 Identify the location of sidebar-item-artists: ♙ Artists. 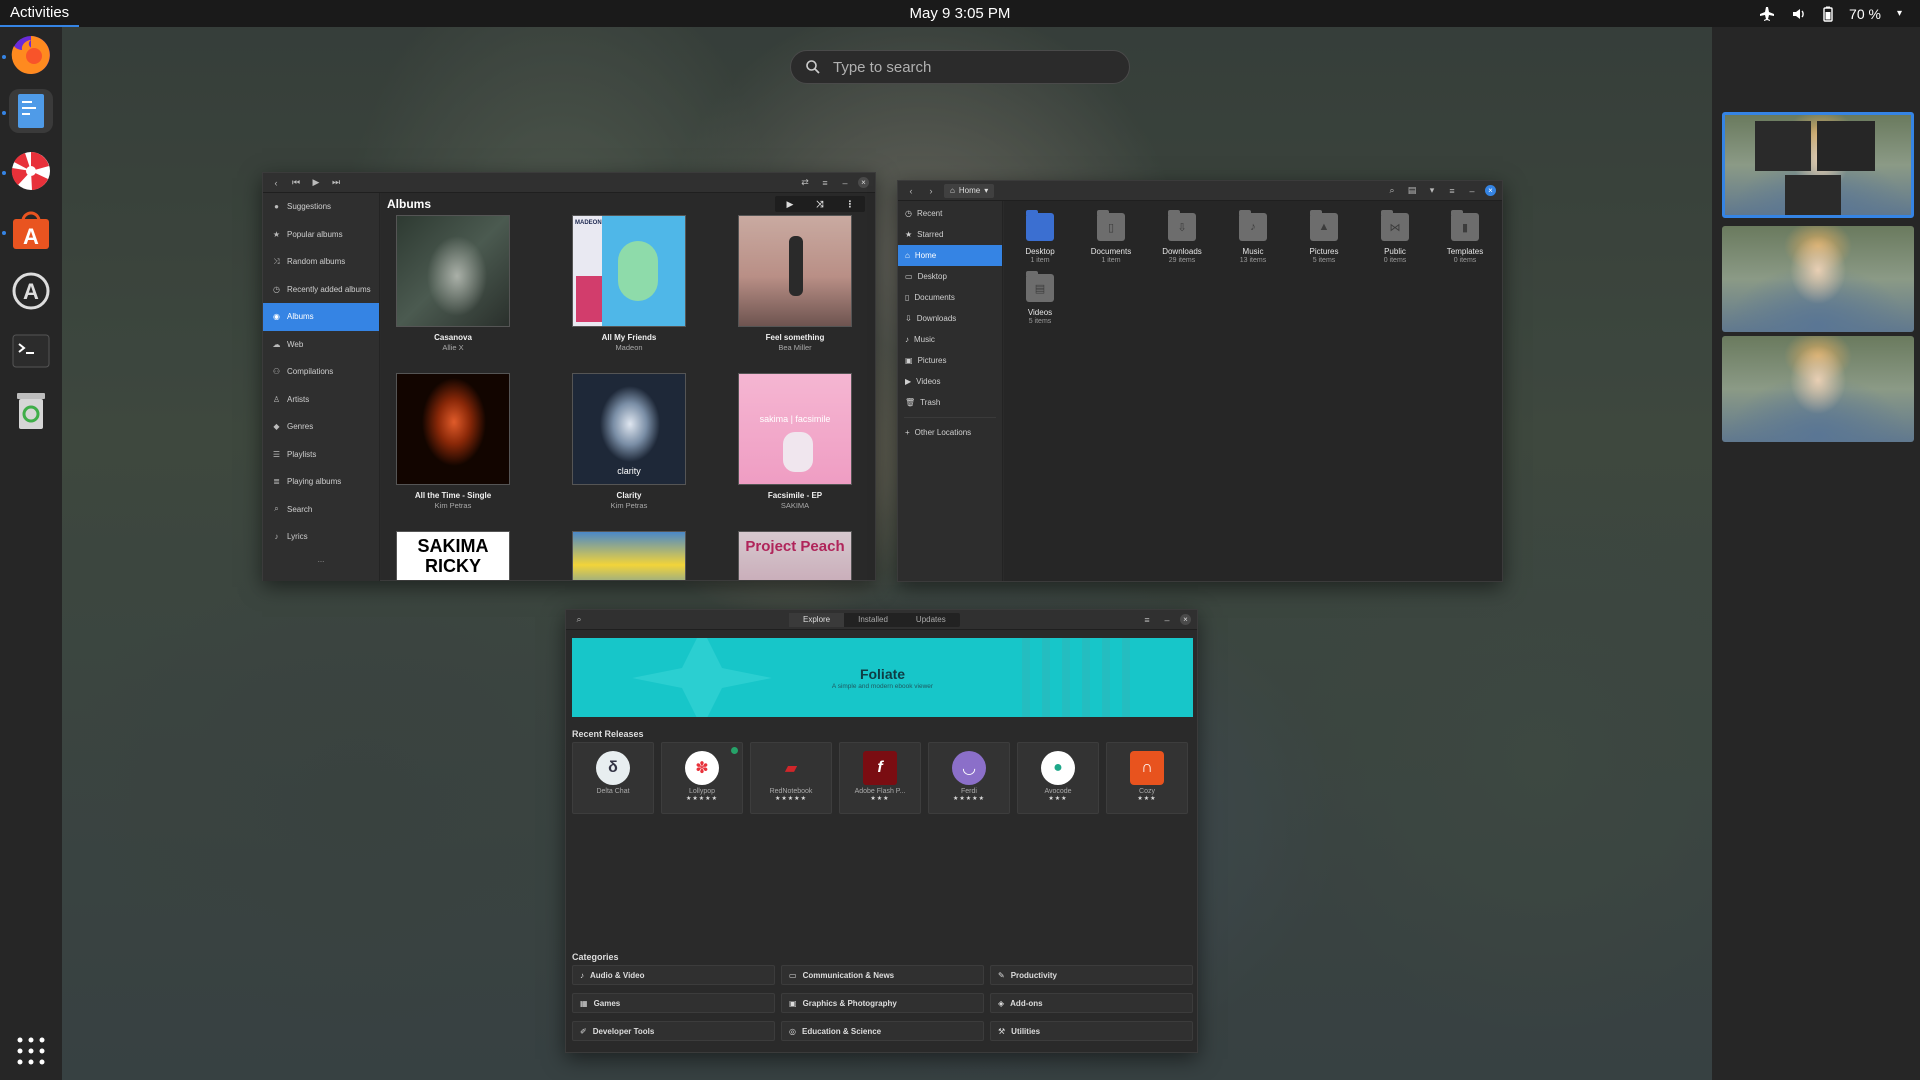
(321, 400).